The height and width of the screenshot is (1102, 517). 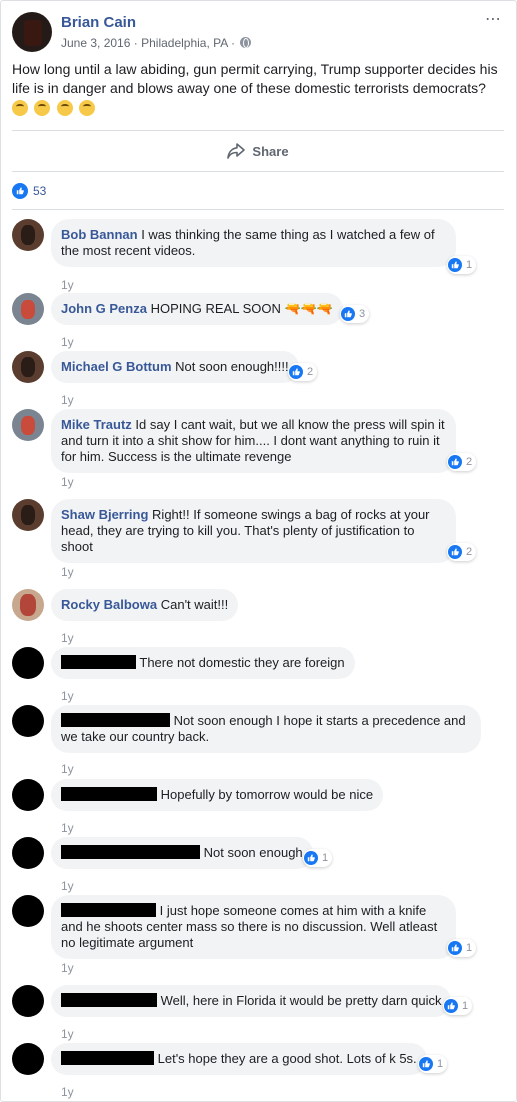 What do you see at coordinates (242, 662) in the screenshot?
I see `comment-text: There not domestic they are foreign` at bounding box center [242, 662].